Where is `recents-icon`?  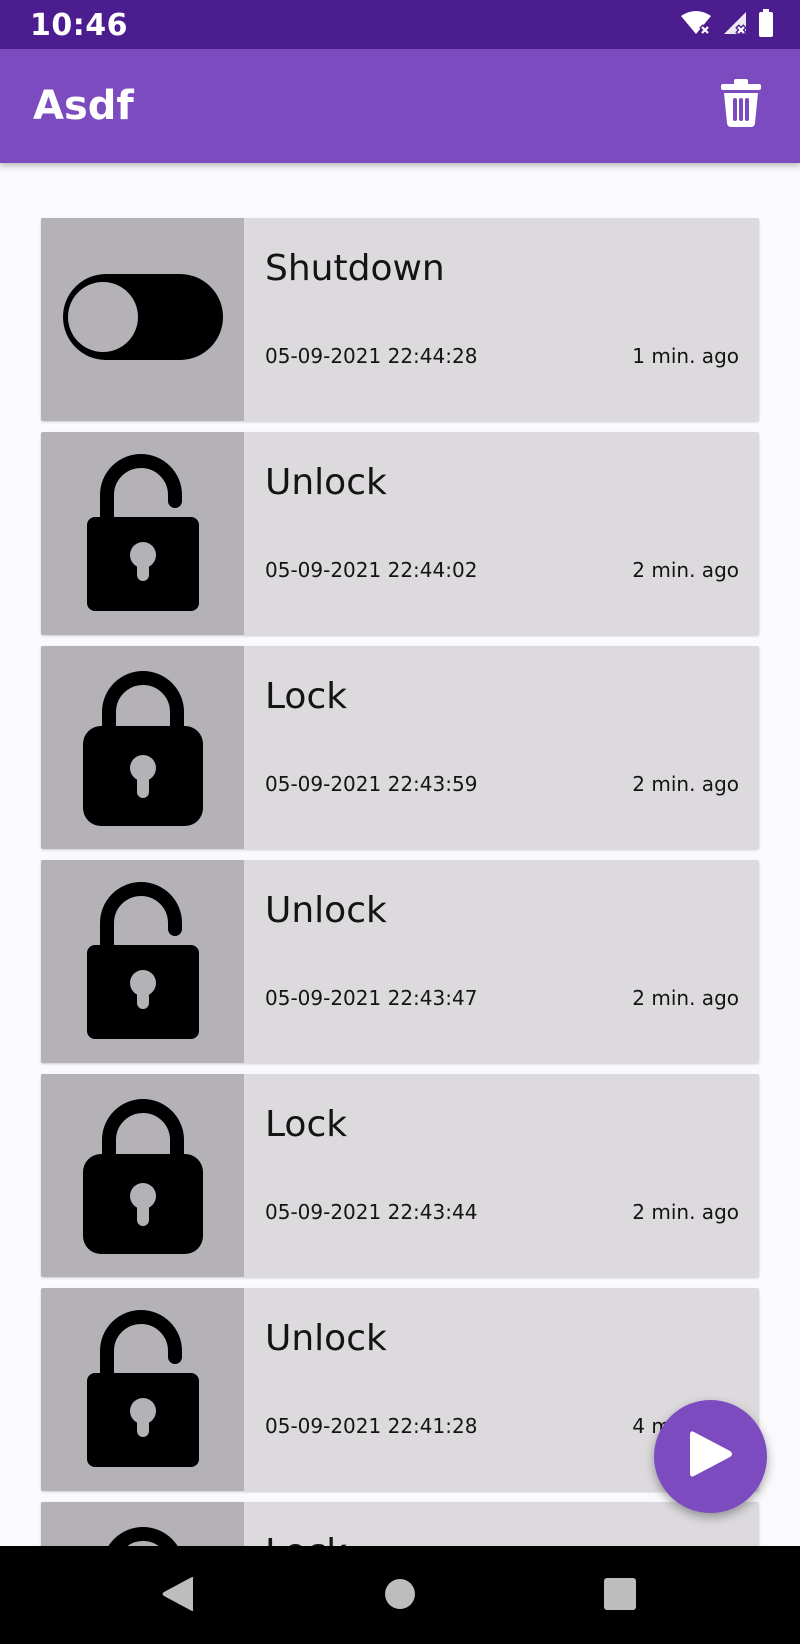 recents-icon is located at coordinates (620, 1596).